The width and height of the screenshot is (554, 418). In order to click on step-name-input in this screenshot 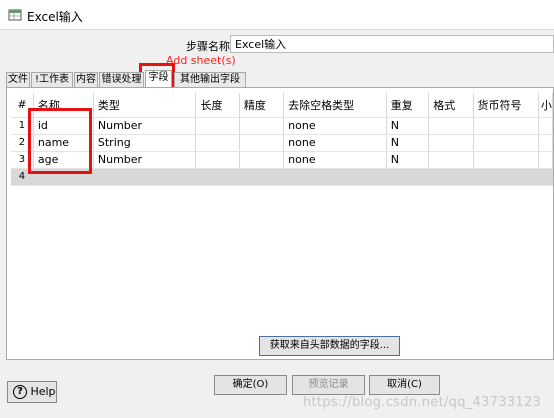, I will do `click(392, 44)`.